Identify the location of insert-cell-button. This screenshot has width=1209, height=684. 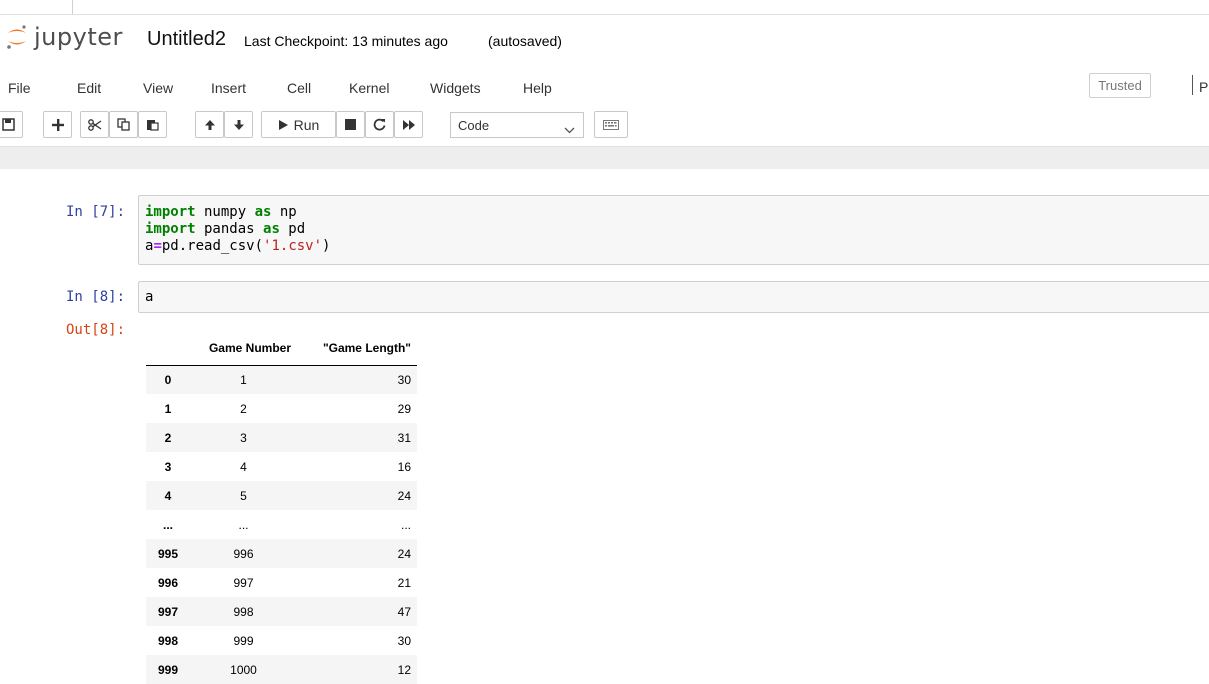
(57, 124).